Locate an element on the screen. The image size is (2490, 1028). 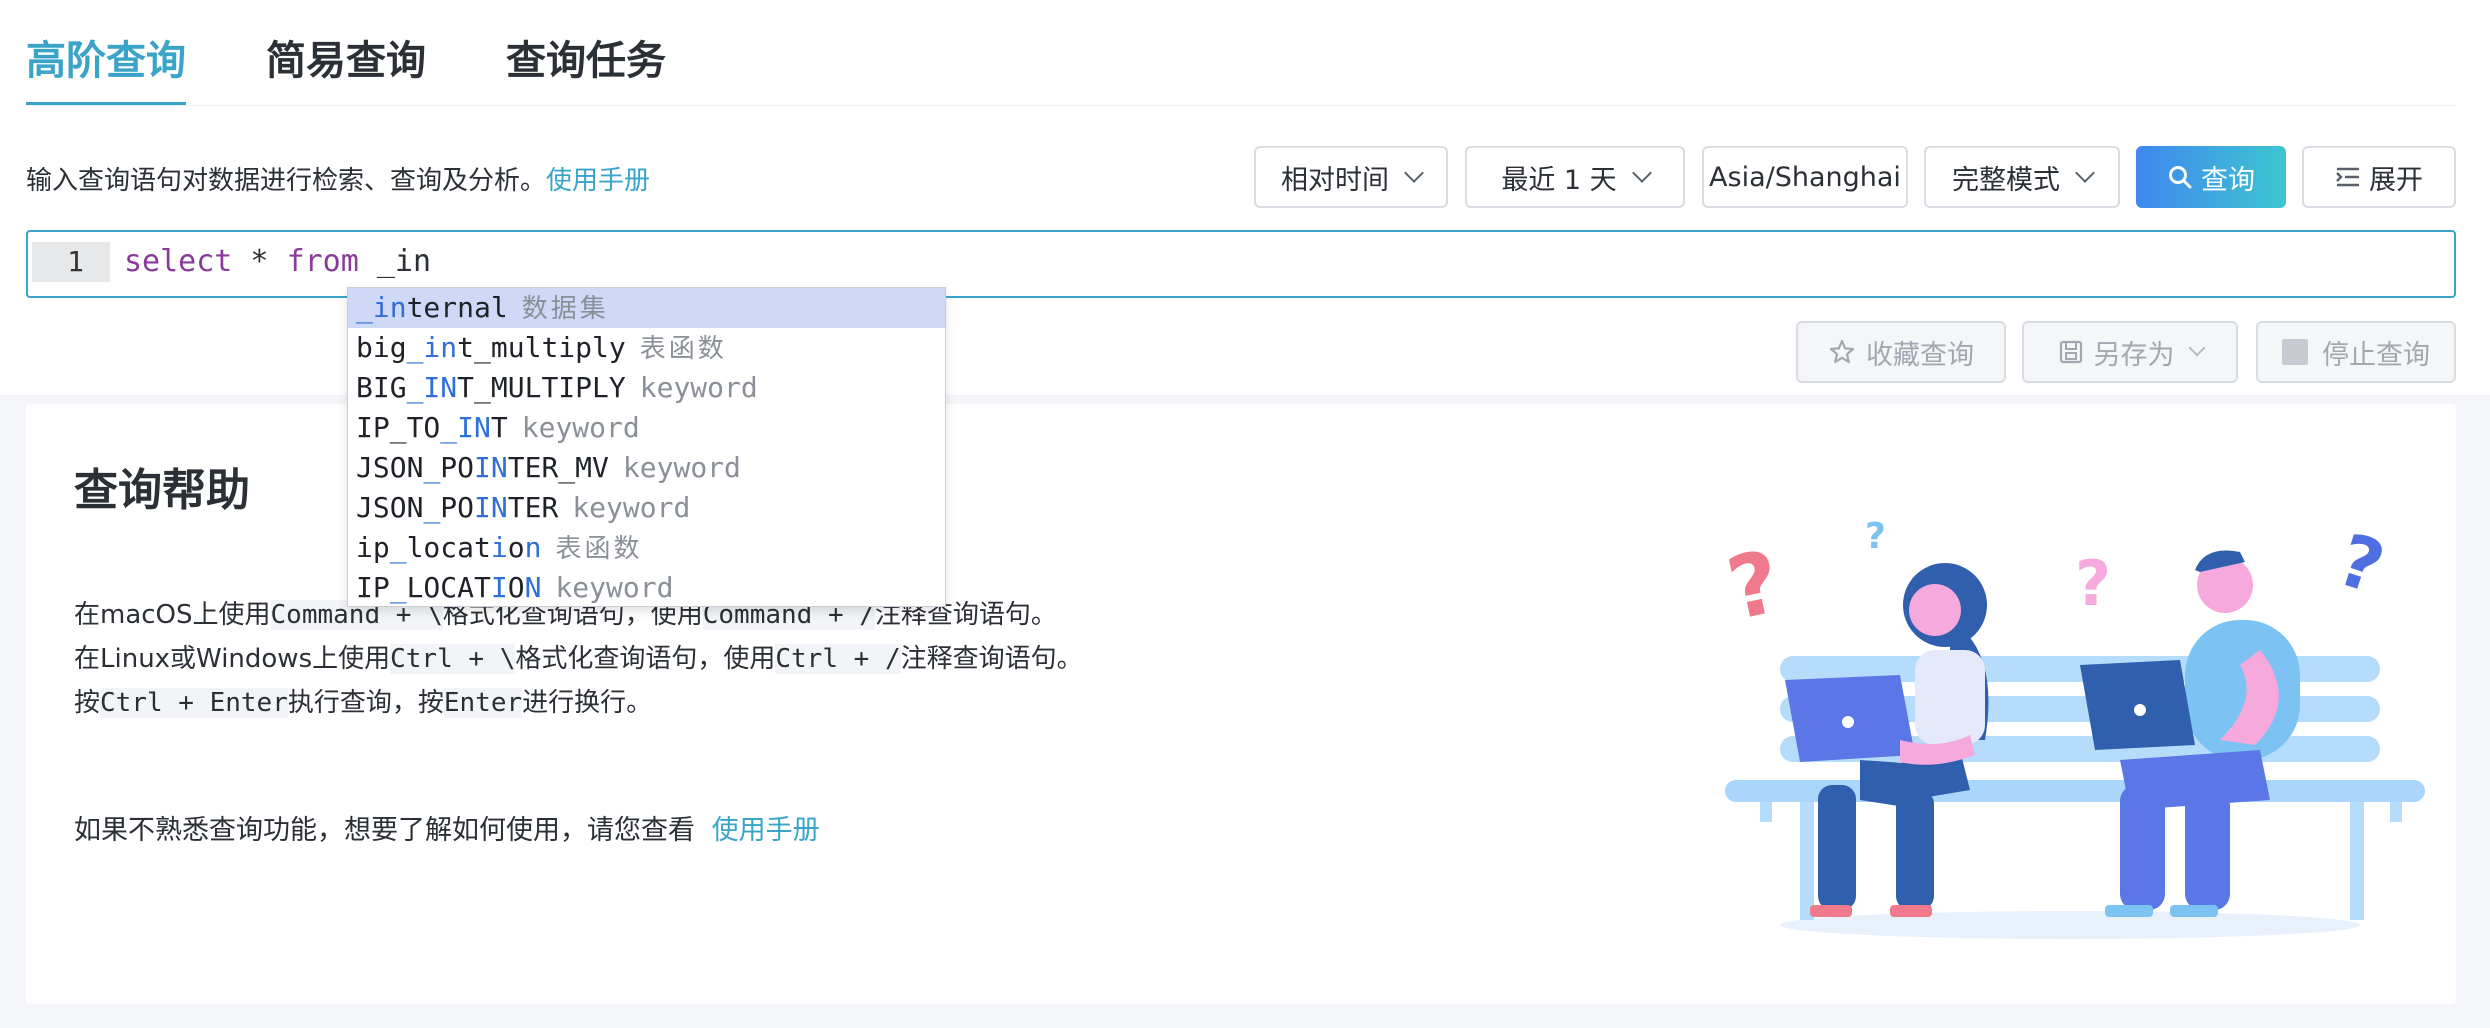
timezone-input: Asia/Shanghai is located at coordinates (1805, 177).